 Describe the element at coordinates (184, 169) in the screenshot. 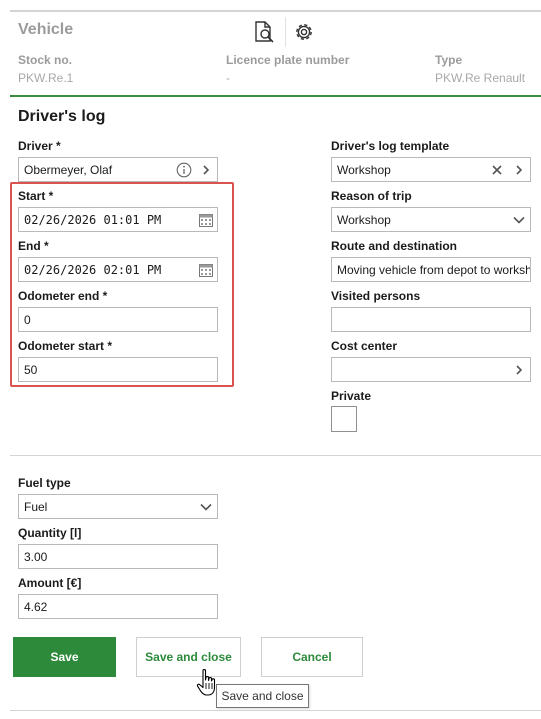

I see `info-icon` at that location.